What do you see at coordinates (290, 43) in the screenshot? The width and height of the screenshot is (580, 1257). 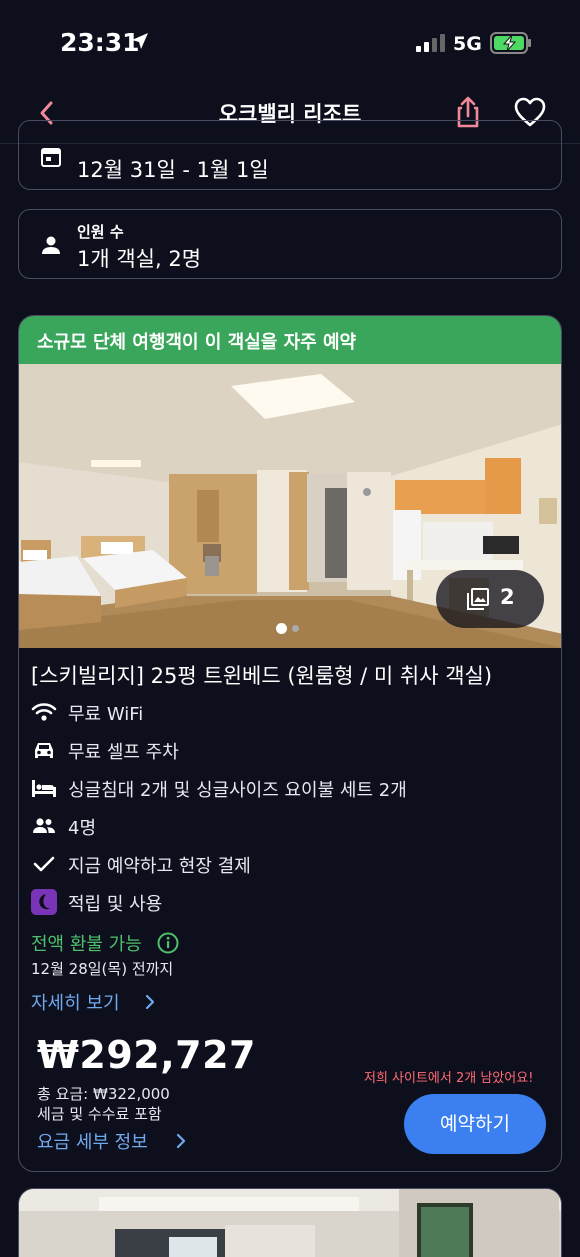 I see `status-bar: 23:31 5G` at bounding box center [290, 43].